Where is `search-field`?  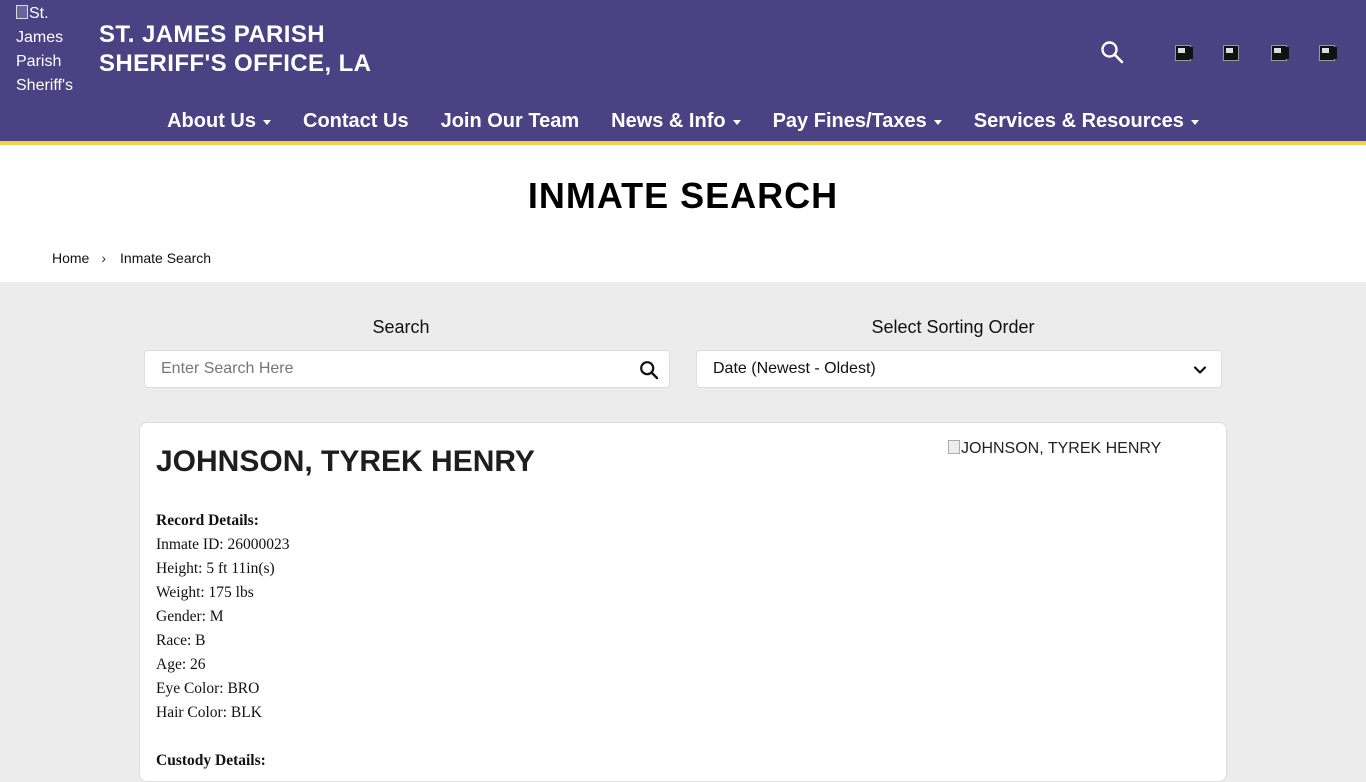
search-field is located at coordinates (407, 369).